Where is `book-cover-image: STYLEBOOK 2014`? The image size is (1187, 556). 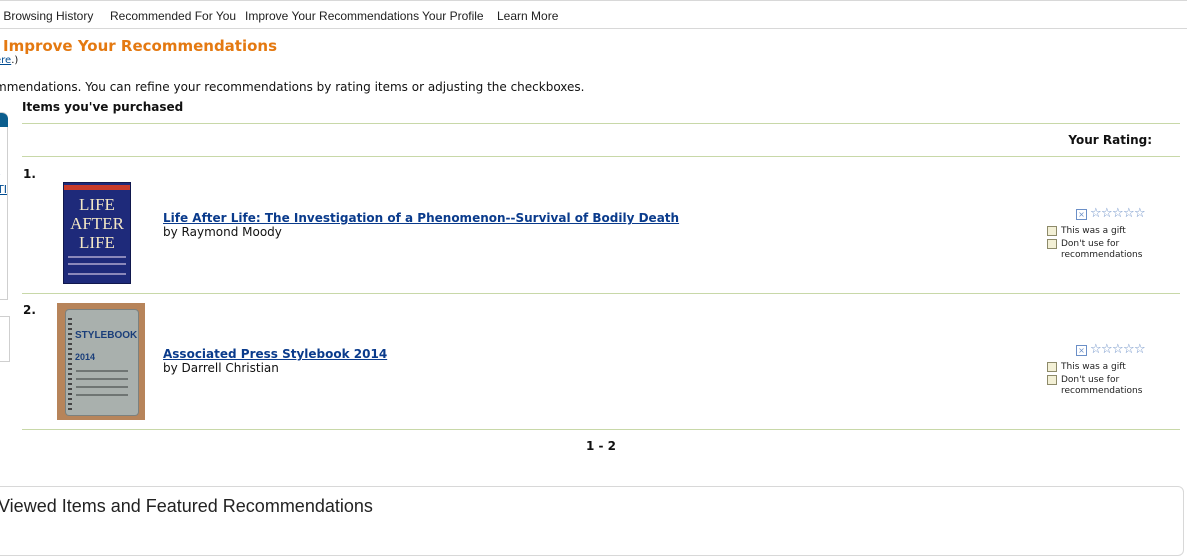
book-cover-image: STYLEBOOK 2014 is located at coordinates (101, 361).